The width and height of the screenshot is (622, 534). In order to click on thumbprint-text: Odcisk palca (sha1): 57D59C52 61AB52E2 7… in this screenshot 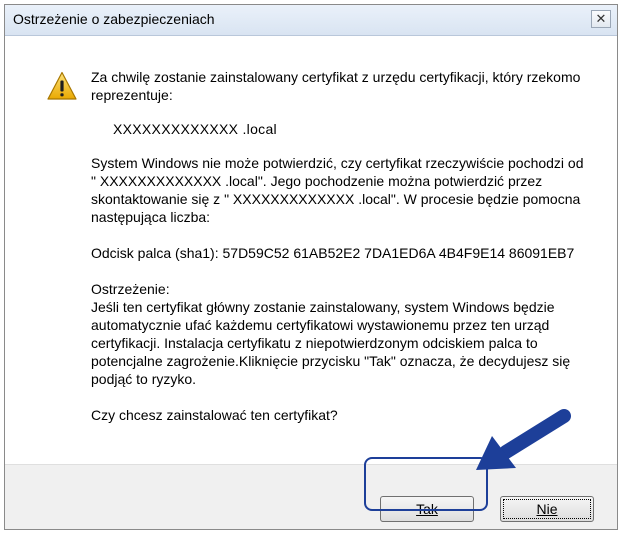, I will do `click(333, 253)`.